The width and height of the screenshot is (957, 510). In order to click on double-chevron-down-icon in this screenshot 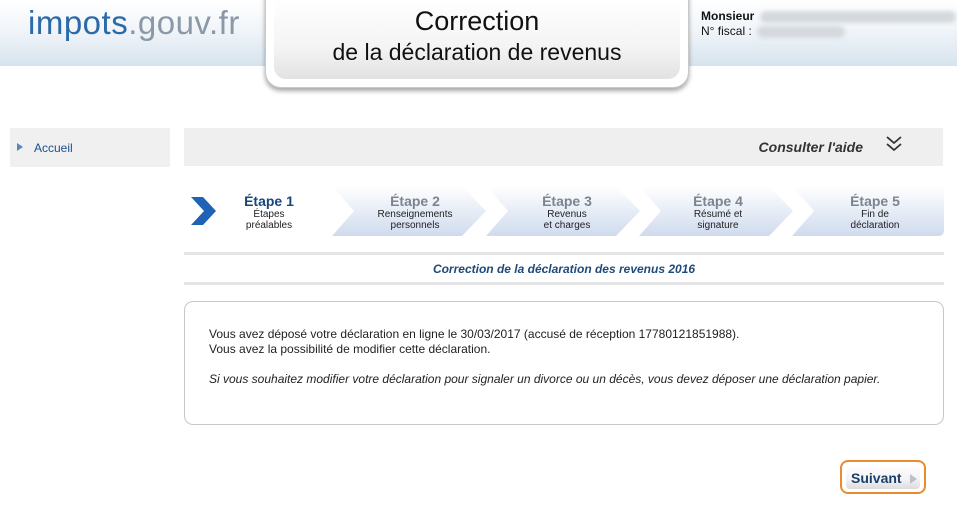, I will do `click(894, 145)`.